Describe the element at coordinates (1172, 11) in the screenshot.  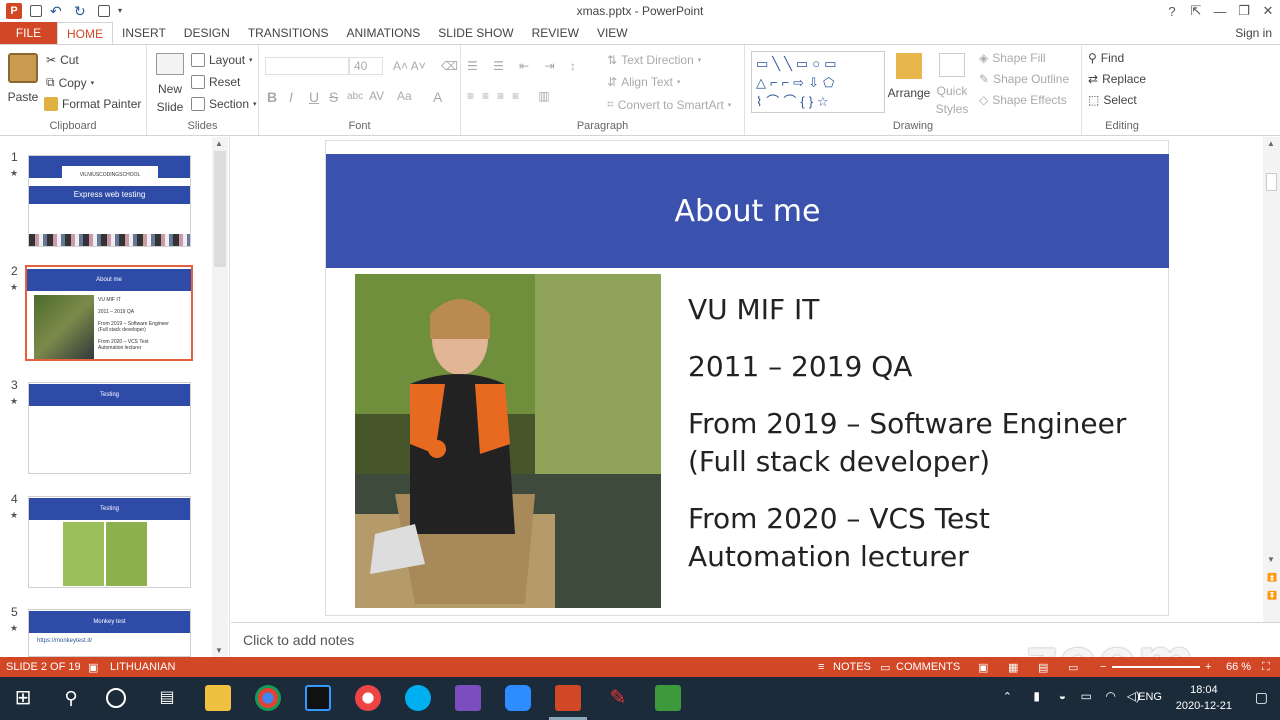
I see `help-icon: ?` at that location.